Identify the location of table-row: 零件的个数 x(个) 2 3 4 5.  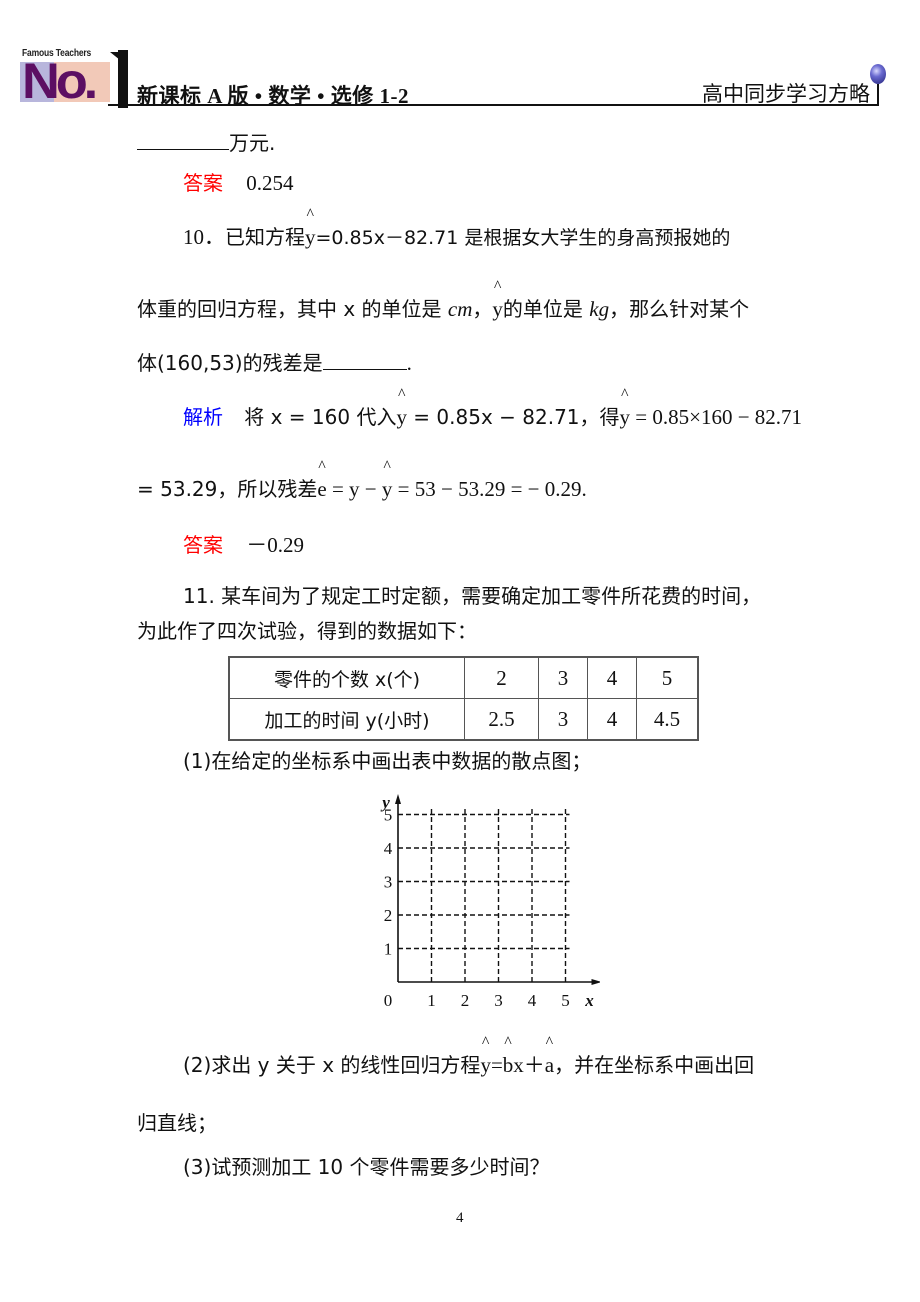
(463, 677).